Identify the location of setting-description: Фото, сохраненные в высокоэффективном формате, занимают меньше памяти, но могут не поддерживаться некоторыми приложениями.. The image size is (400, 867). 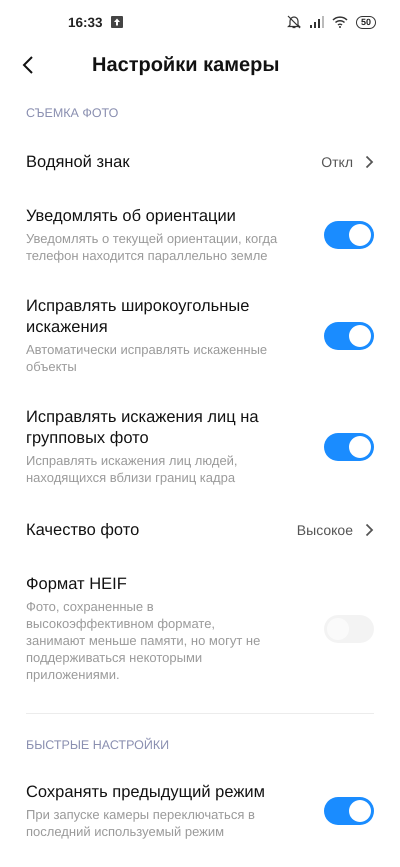
(143, 640).